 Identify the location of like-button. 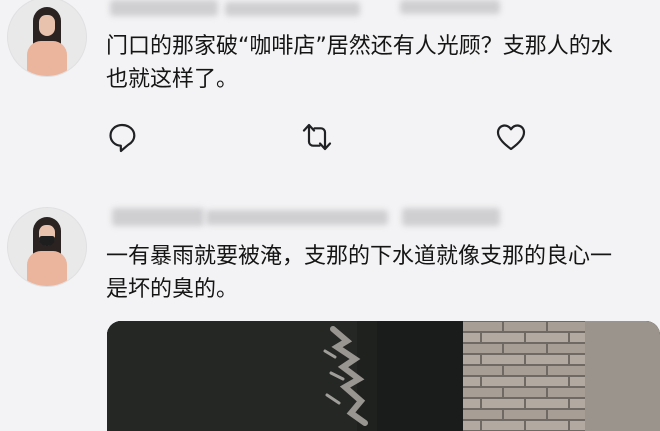
(511, 137).